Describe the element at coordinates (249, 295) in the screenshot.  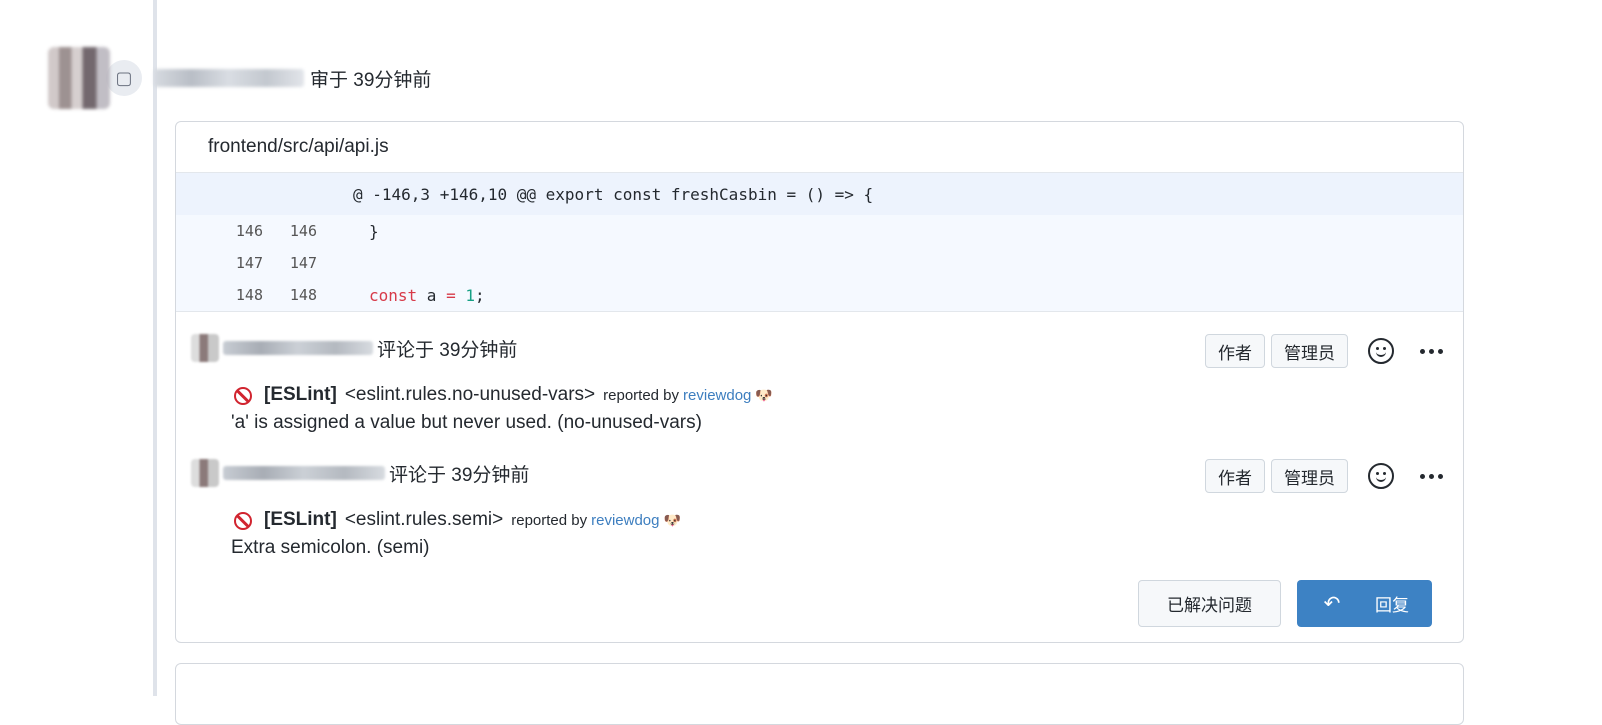
I see `old-line-number: 148` at that location.